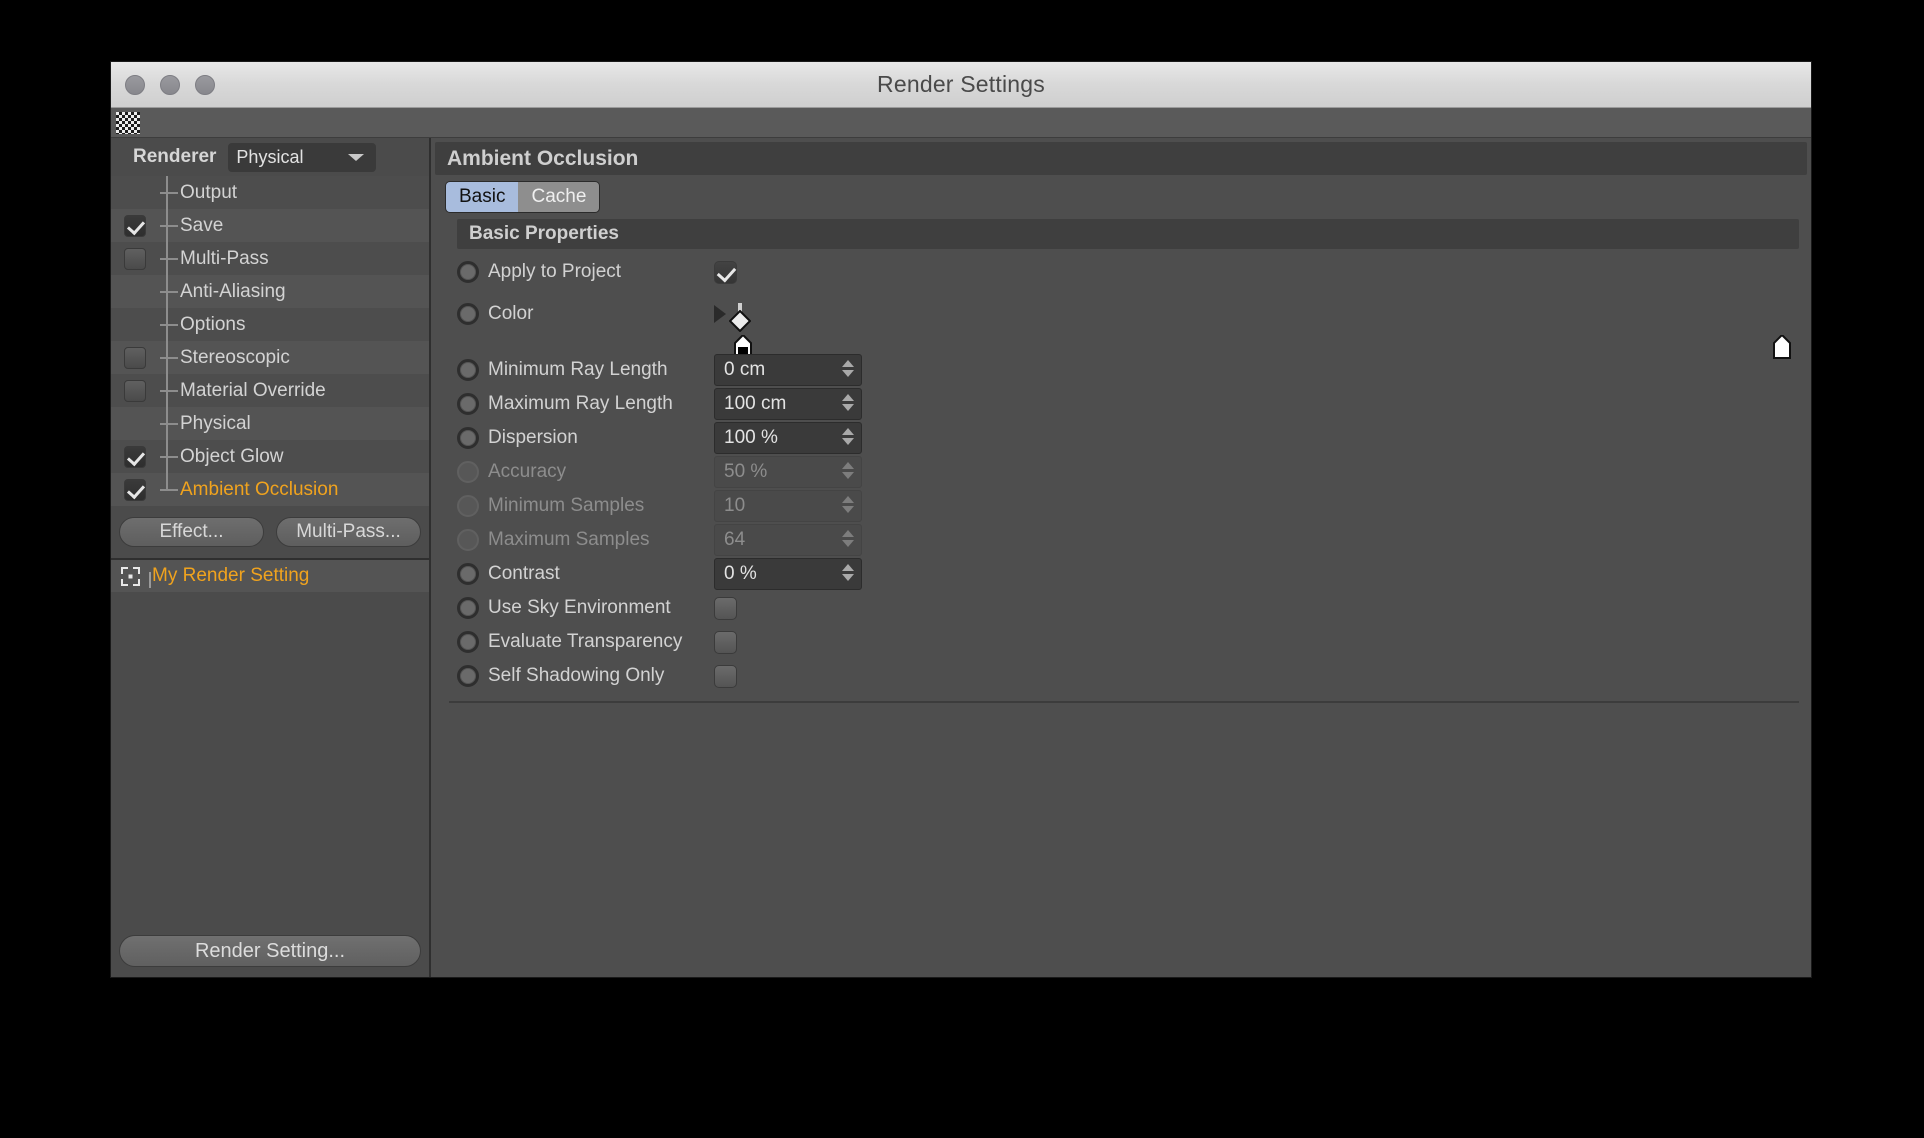 The image size is (1924, 1138). Describe the element at coordinates (135, 84) in the screenshot. I see `close-button` at that location.